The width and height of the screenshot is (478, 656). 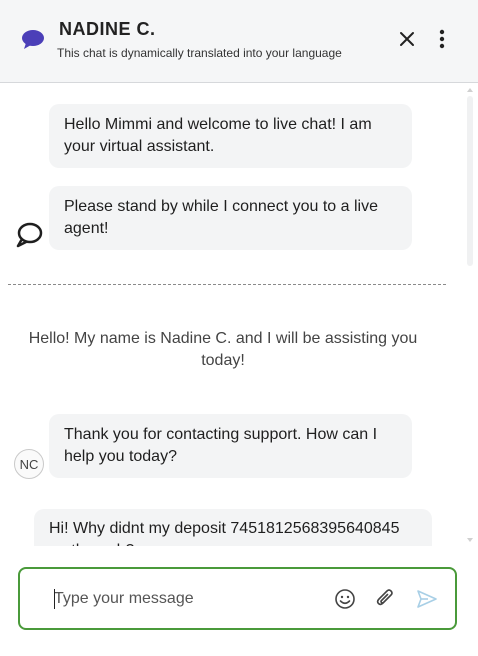 I want to click on message-composer, so click(x=237, y=598).